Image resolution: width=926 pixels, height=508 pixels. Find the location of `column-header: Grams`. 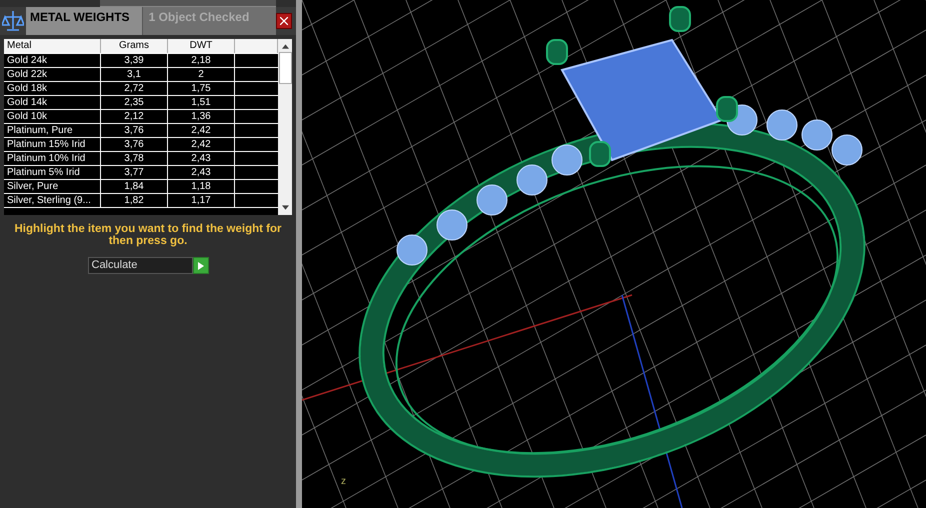

column-header: Grams is located at coordinates (134, 46).